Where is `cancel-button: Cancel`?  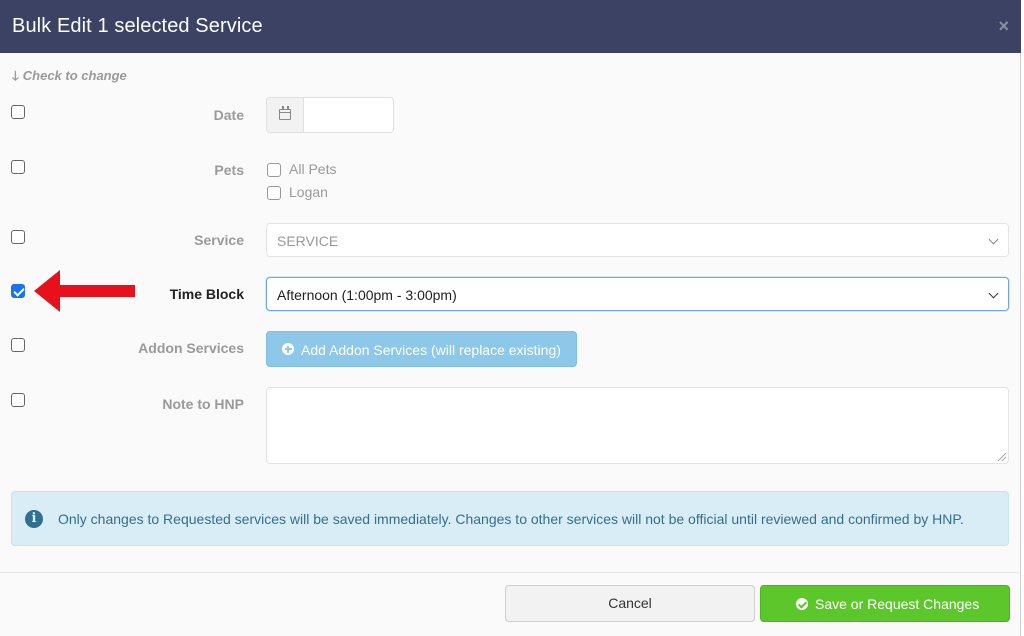 cancel-button: Cancel is located at coordinates (630, 603).